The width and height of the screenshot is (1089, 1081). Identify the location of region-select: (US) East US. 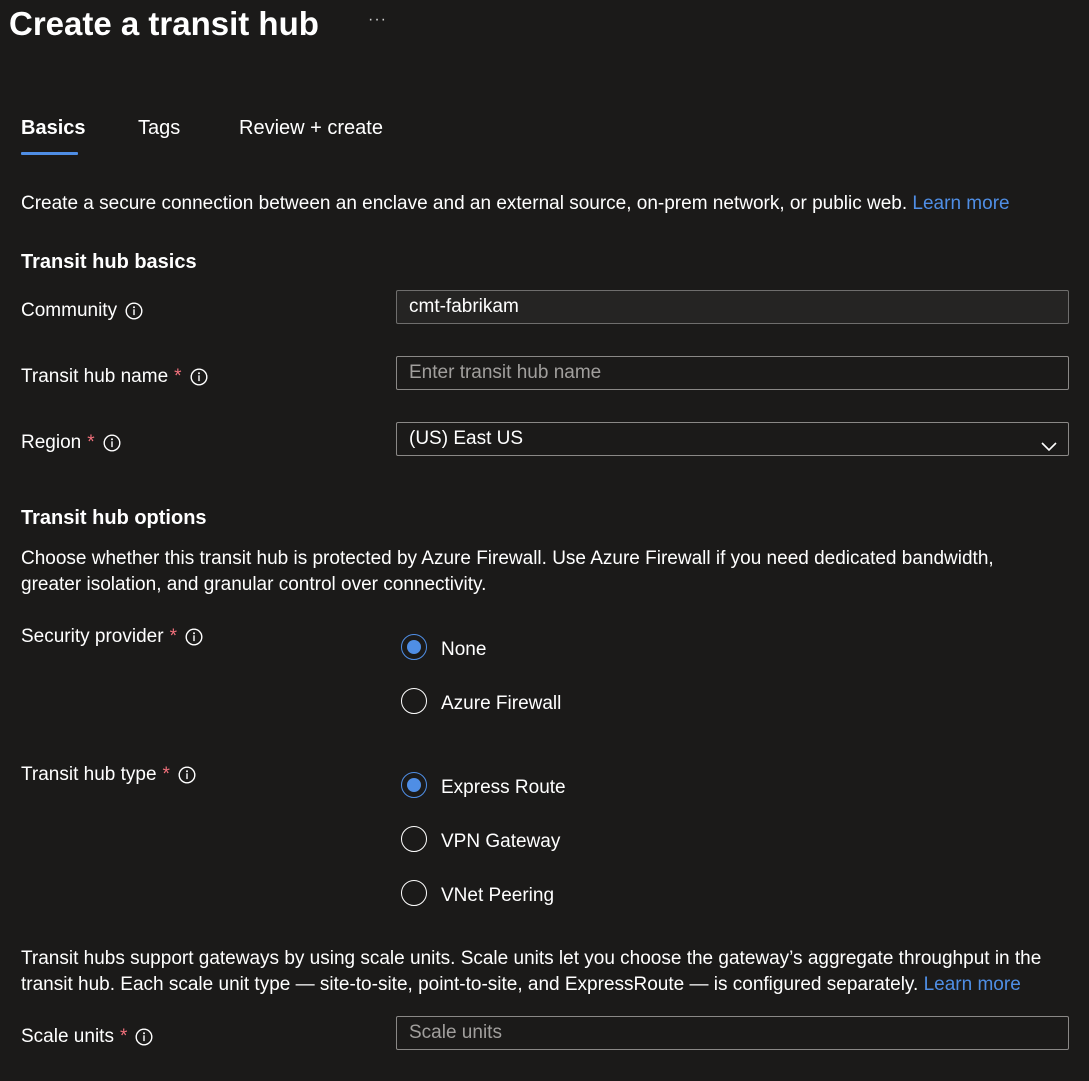
(732, 439).